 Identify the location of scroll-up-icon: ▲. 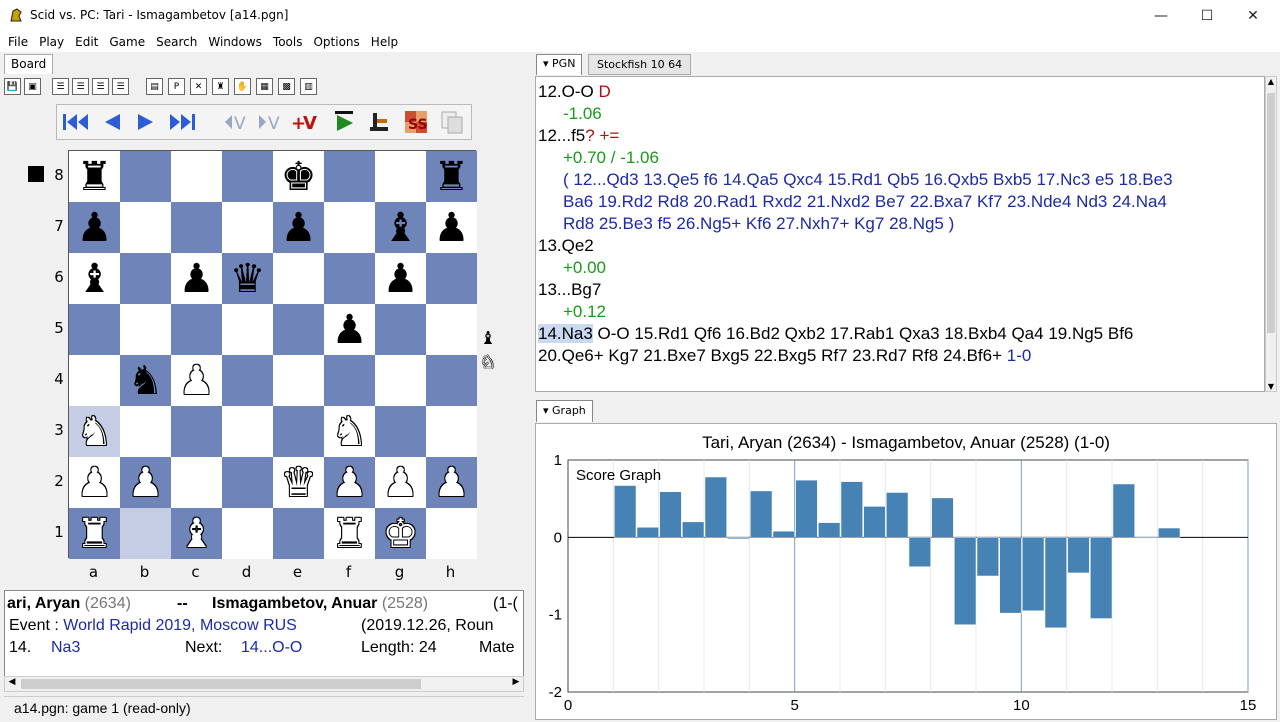
(1271, 81).